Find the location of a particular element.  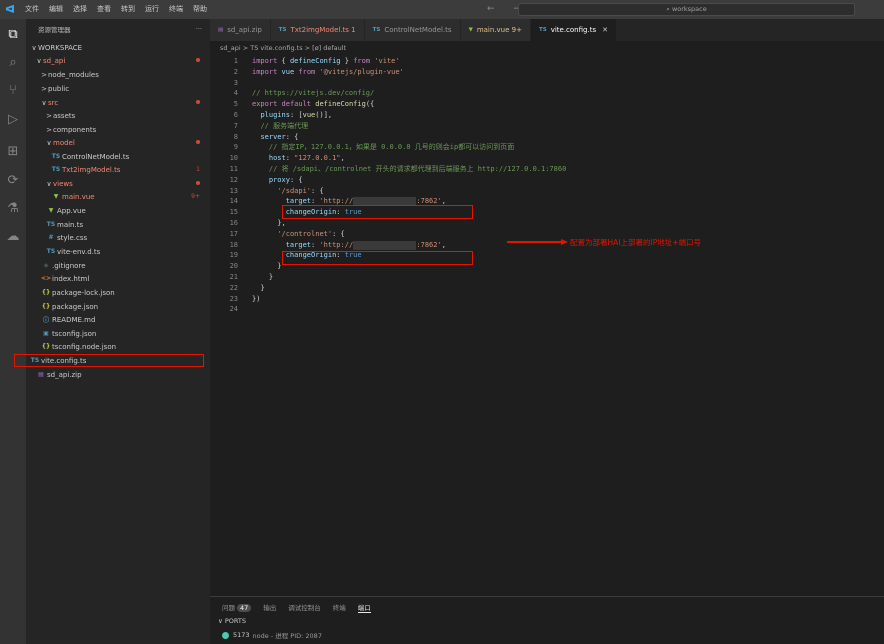

tree-item-label: main.vue is located at coordinates (78, 196).